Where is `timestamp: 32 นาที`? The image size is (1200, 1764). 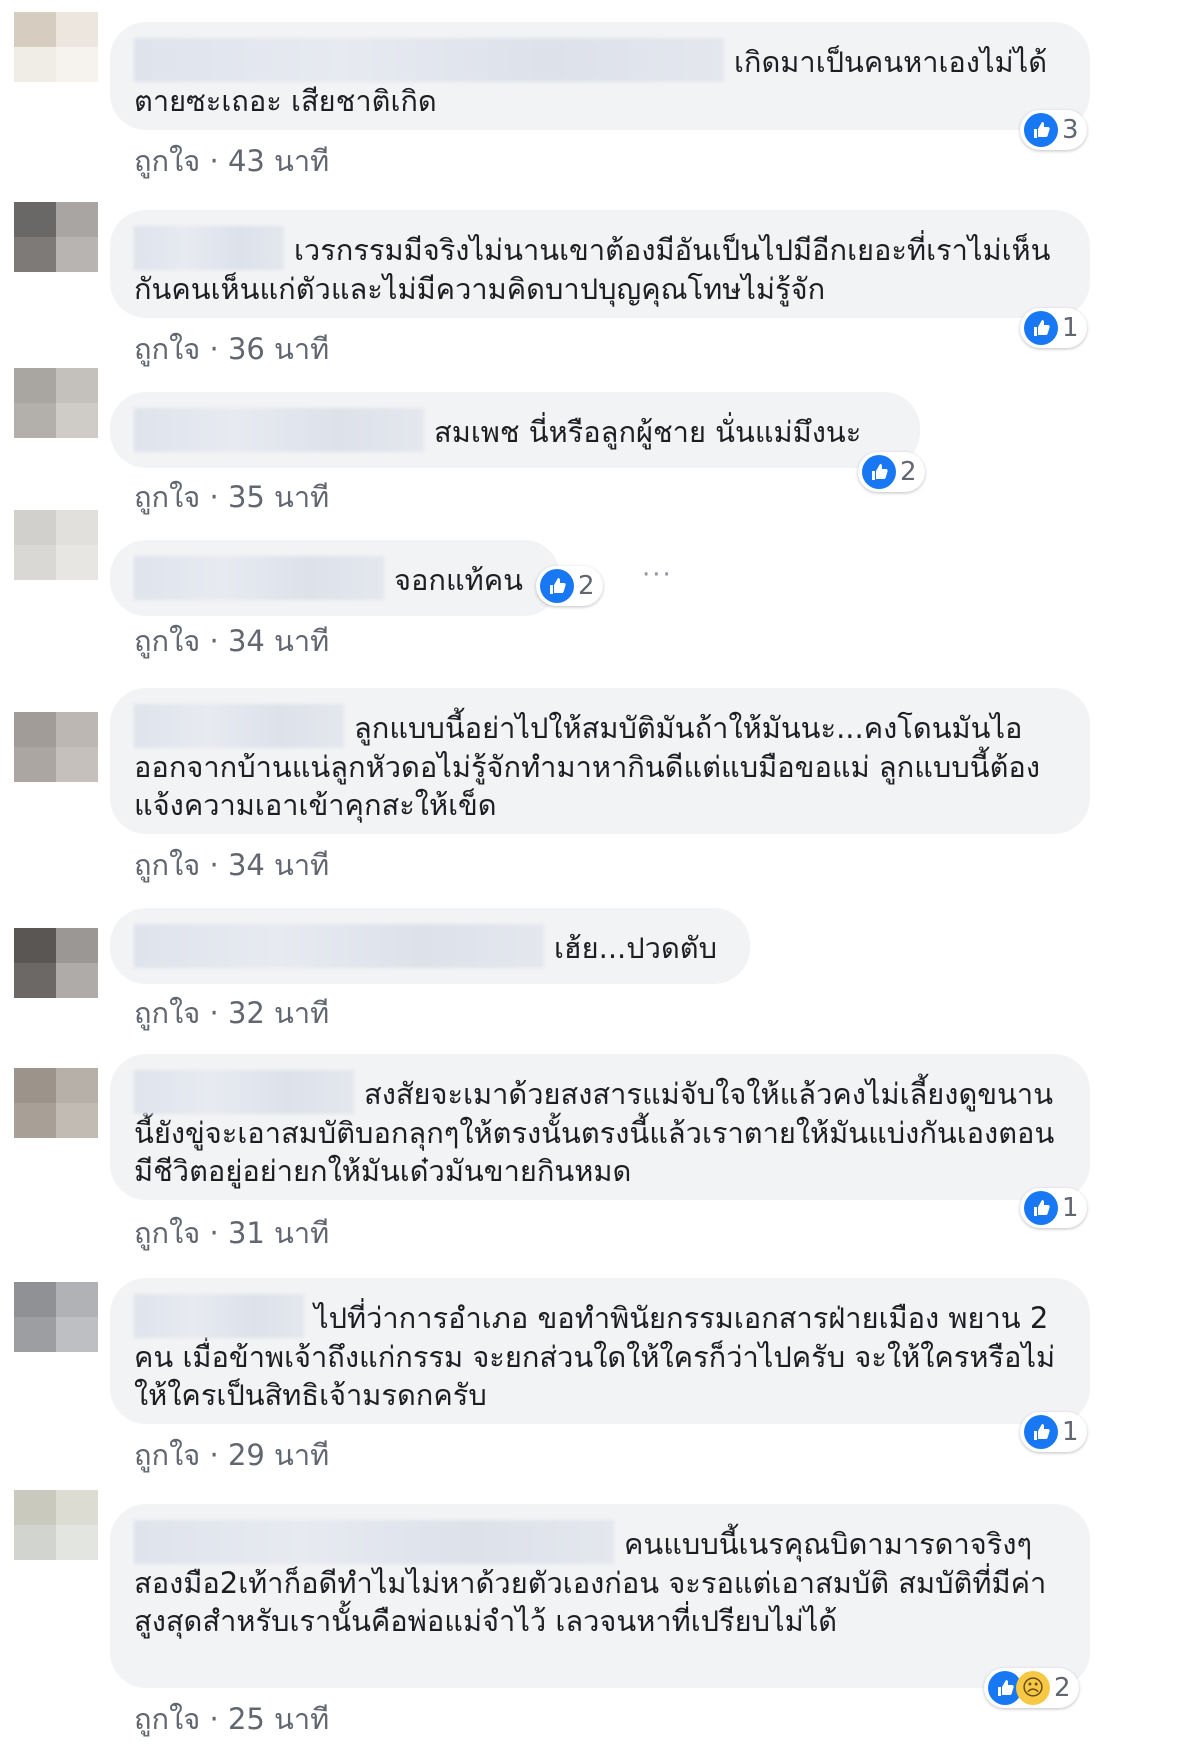 timestamp: 32 นาที is located at coordinates (278, 1013).